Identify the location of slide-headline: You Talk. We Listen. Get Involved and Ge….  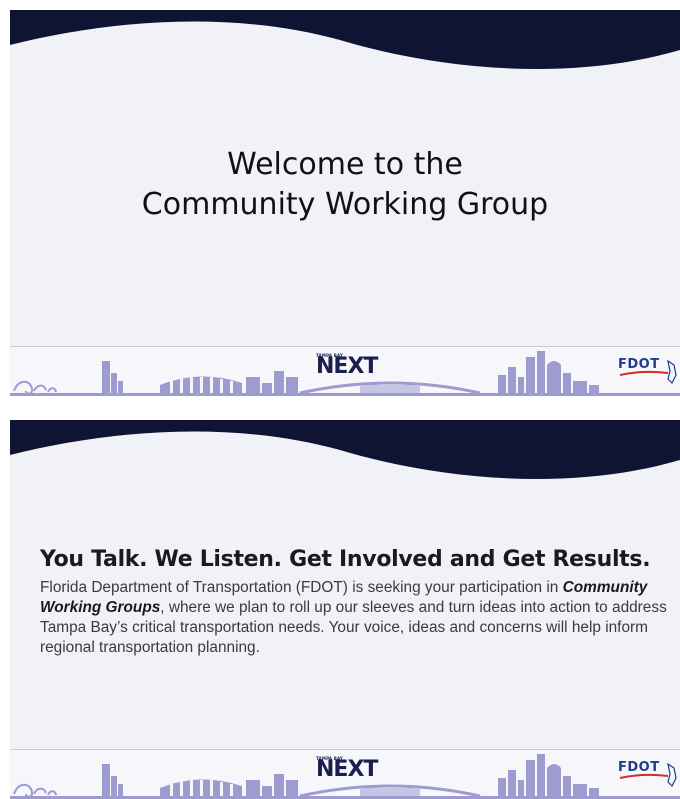
(345, 559).